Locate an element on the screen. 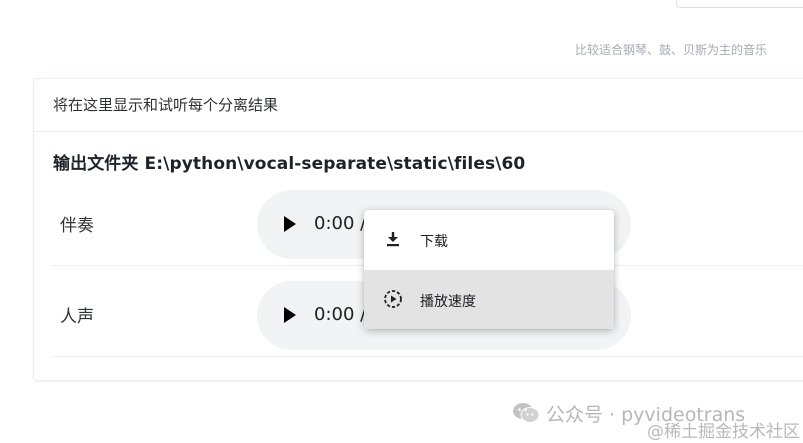 Image resolution: width=803 pixels, height=443 pixels. audio-context-menu: 下载 播放速度 is located at coordinates (489, 269).